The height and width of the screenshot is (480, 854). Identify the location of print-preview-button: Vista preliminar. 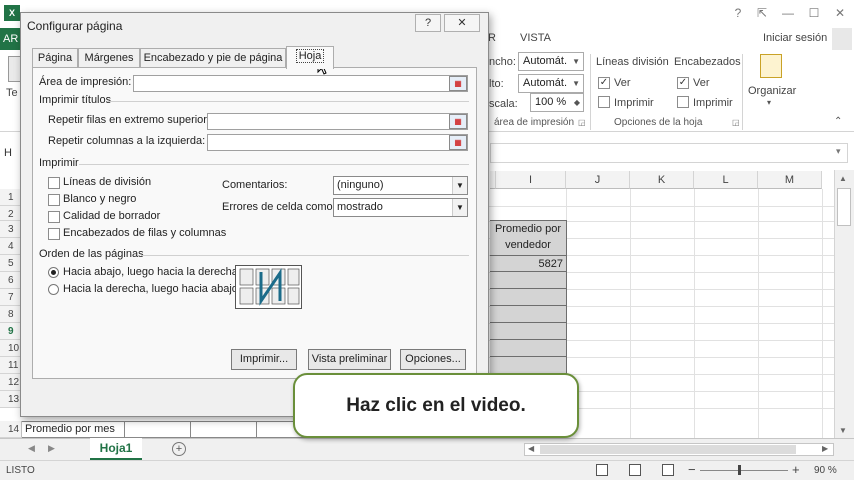
(349, 359).